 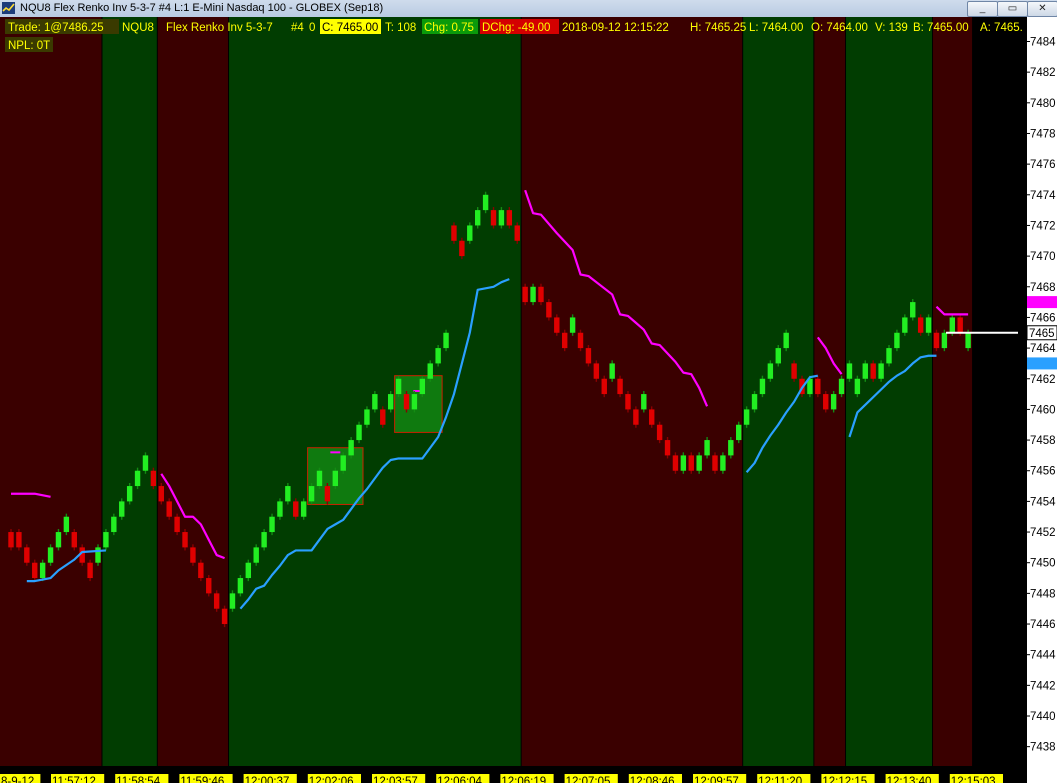 I want to click on time-label: 12:12:15, so click(x=844, y=779).